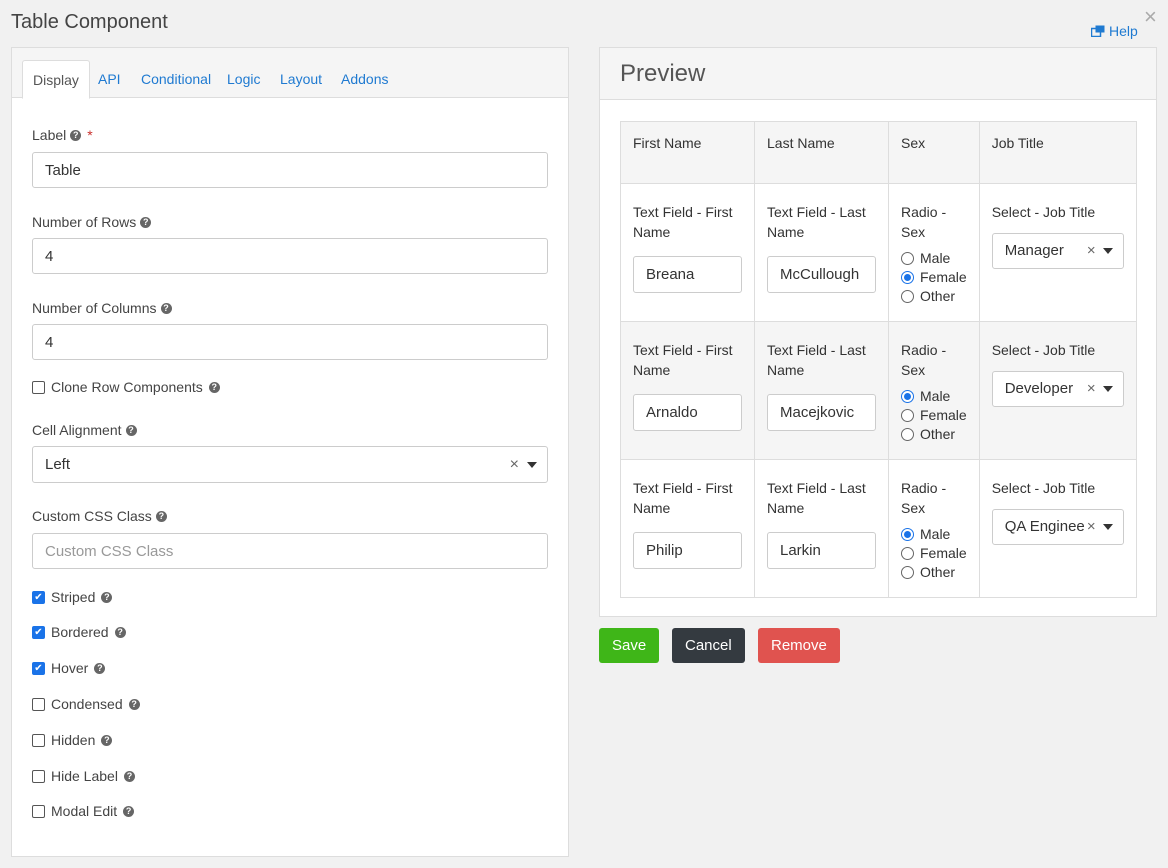 The height and width of the screenshot is (868, 1168). I want to click on option-checkbox: Condensed?, so click(86, 704).